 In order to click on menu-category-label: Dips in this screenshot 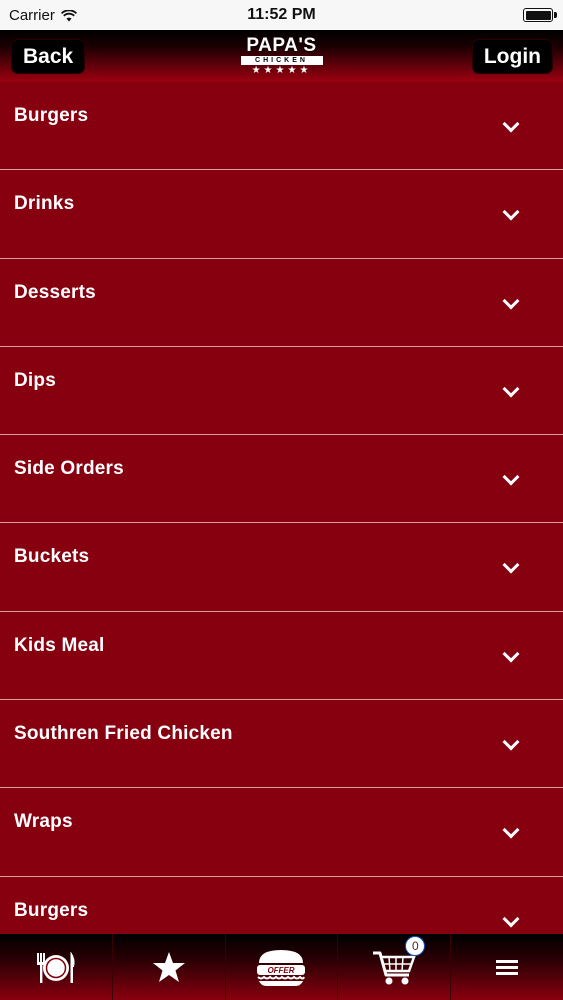, I will do `click(35, 380)`.